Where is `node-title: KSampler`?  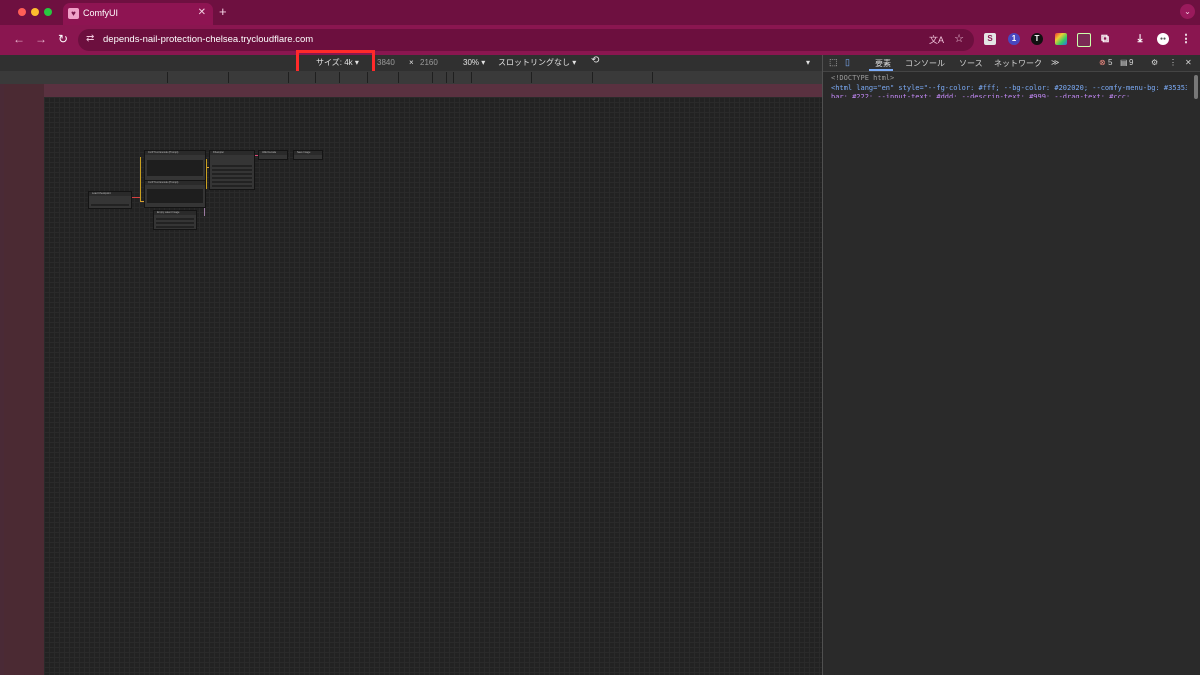 node-title: KSampler is located at coordinates (218, 152).